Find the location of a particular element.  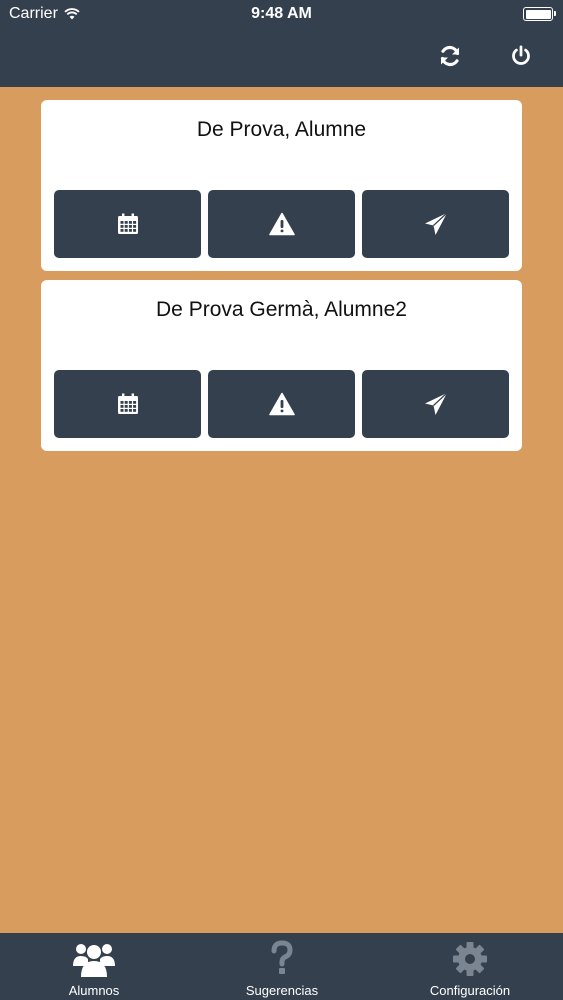

status-bar: Carrier 9:48 AM is located at coordinates (281, 15).